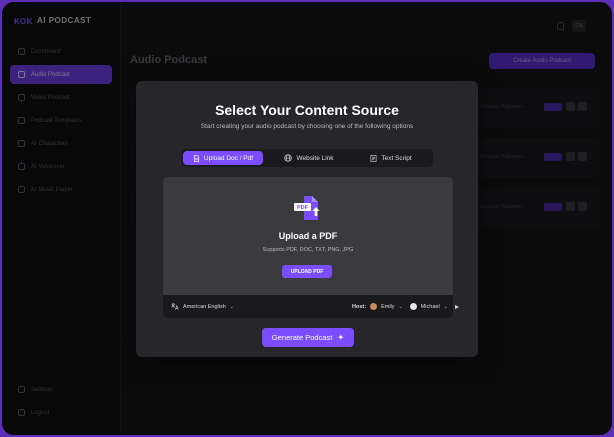 The width and height of the screenshot is (614, 437). What do you see at coordinates (396, 158) in the screenshot?
I see `tab-label: Text Script` at bounding box center [396, 158].